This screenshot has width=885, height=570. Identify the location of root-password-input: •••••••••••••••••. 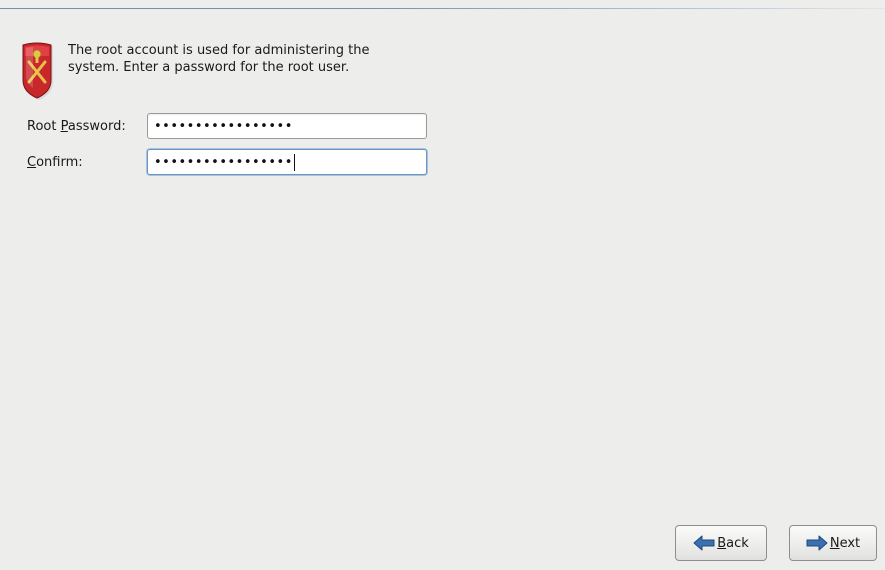
(287, 126).